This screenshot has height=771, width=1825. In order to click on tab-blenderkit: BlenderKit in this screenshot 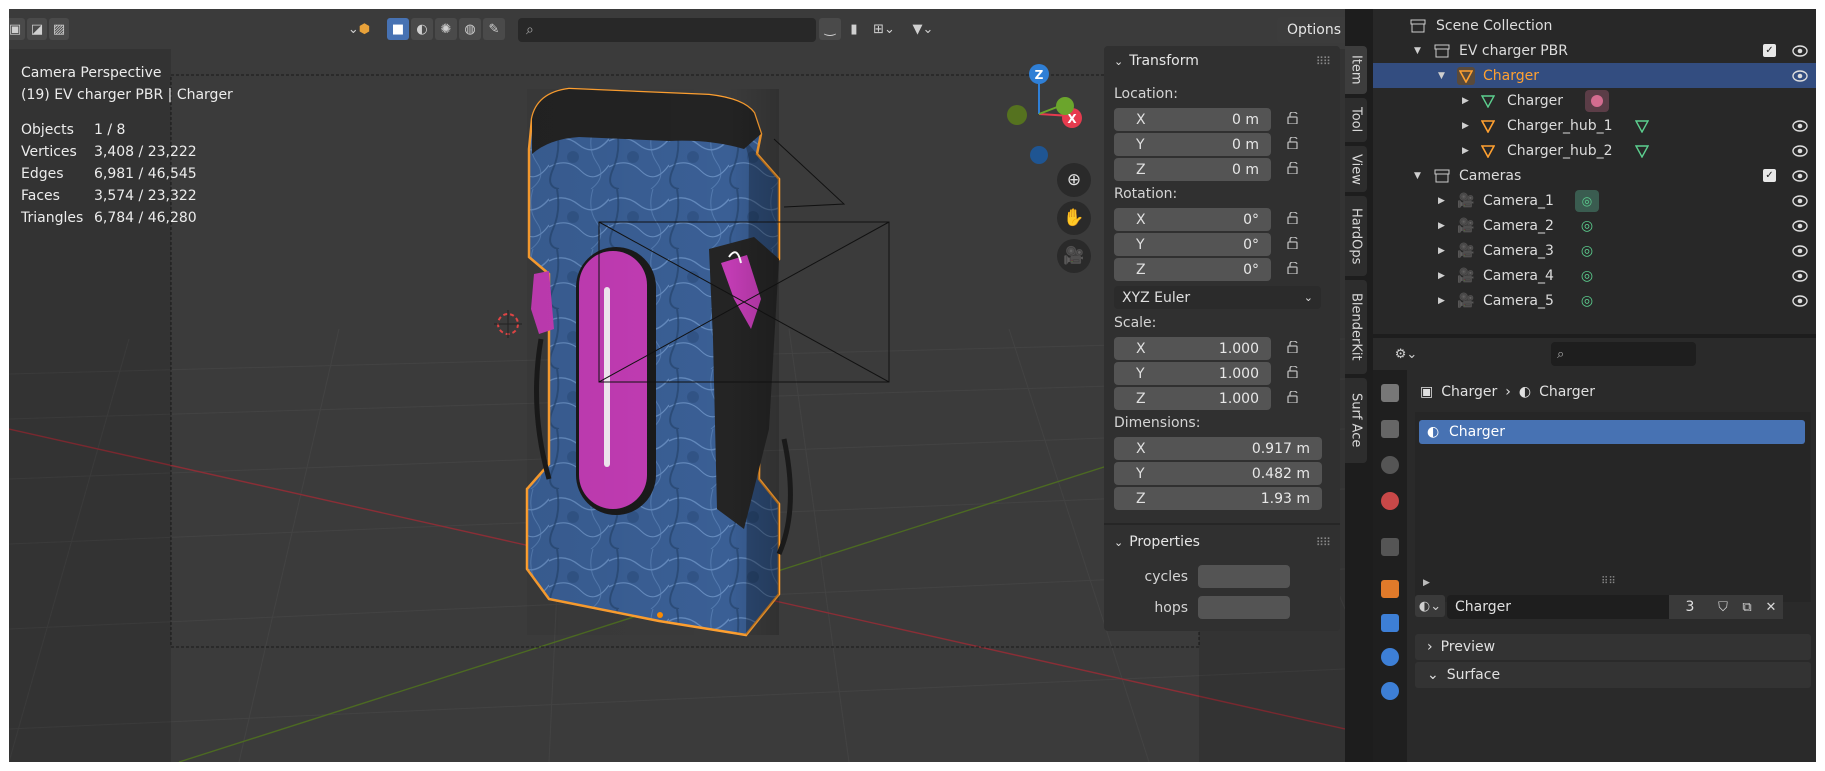, I will do `click(1356, 327)`.